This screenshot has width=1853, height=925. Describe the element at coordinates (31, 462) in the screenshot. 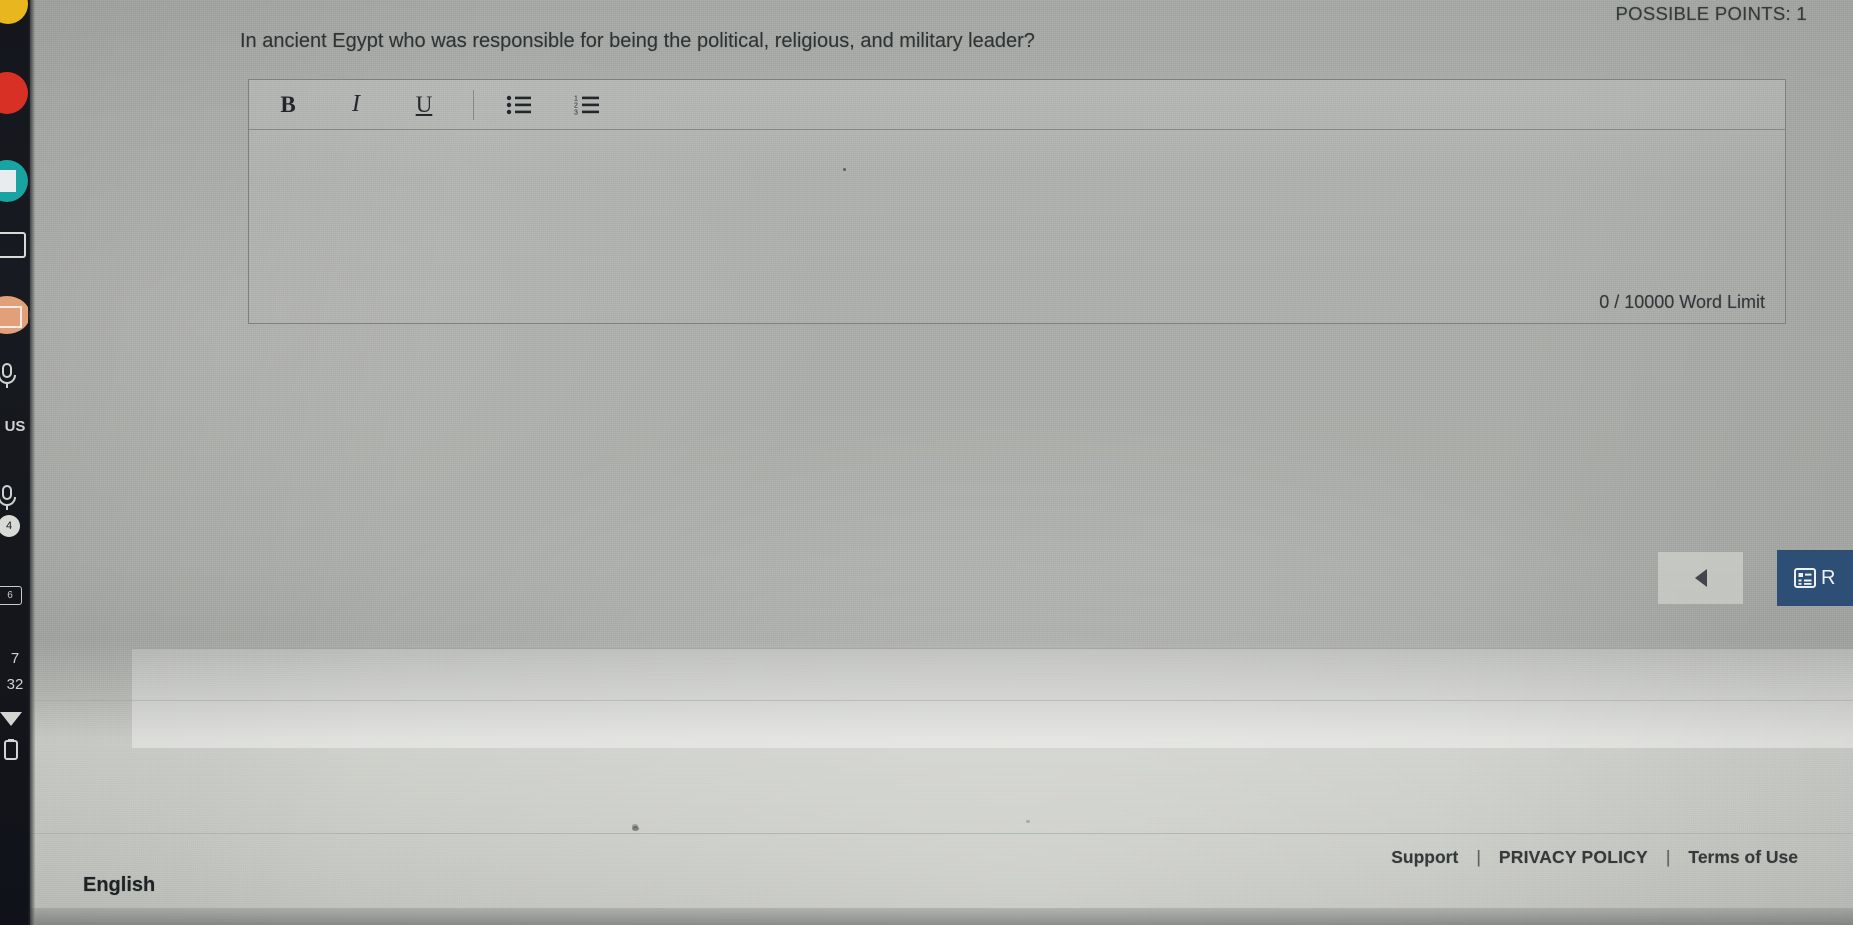

I see `phone-bezel-edge` at that location.